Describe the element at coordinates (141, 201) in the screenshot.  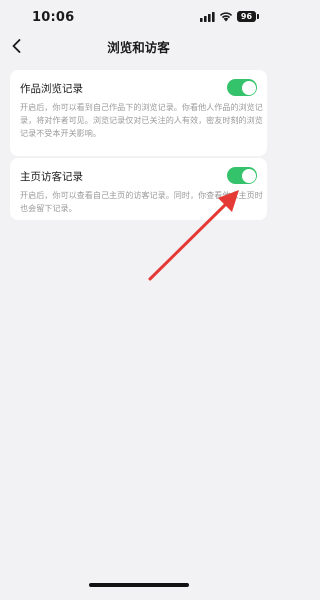
I see `setting-description: 开启后，你可以查看自己主页的访客记录。同时，你查看他人主页时也会留下记录。` at that location.